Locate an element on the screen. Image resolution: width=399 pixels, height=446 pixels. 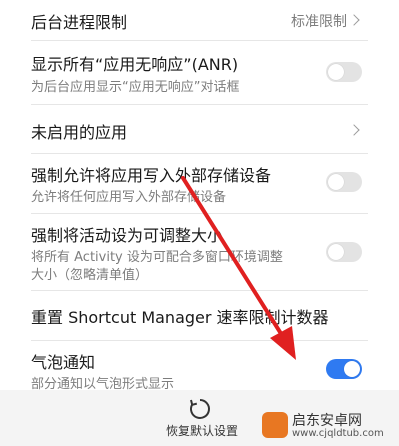
watermark-url: www.cjqldtub.com is located at coordinates (338, 433).